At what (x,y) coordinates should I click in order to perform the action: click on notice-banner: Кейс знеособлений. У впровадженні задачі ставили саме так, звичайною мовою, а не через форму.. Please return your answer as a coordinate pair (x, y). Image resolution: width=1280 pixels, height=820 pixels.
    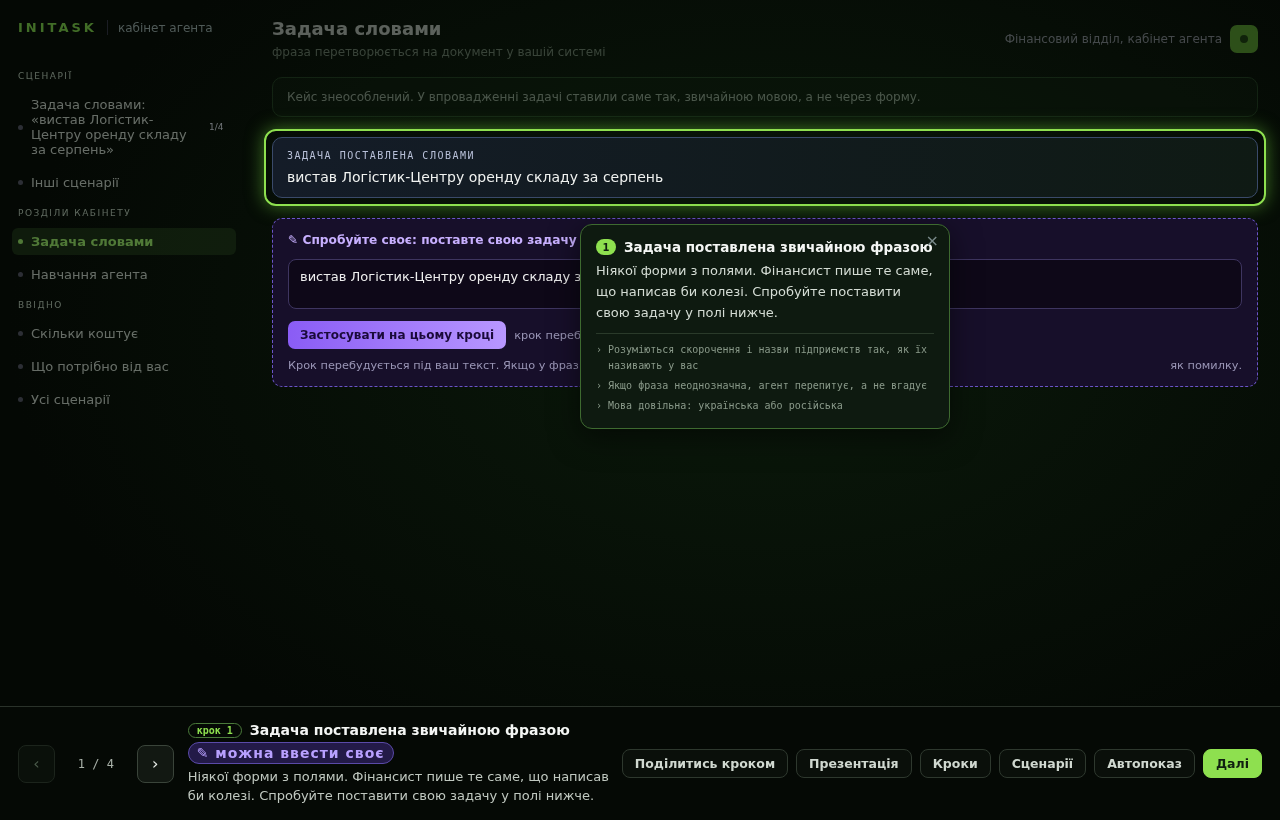
    Looking at the image, I should click on (765, 97).